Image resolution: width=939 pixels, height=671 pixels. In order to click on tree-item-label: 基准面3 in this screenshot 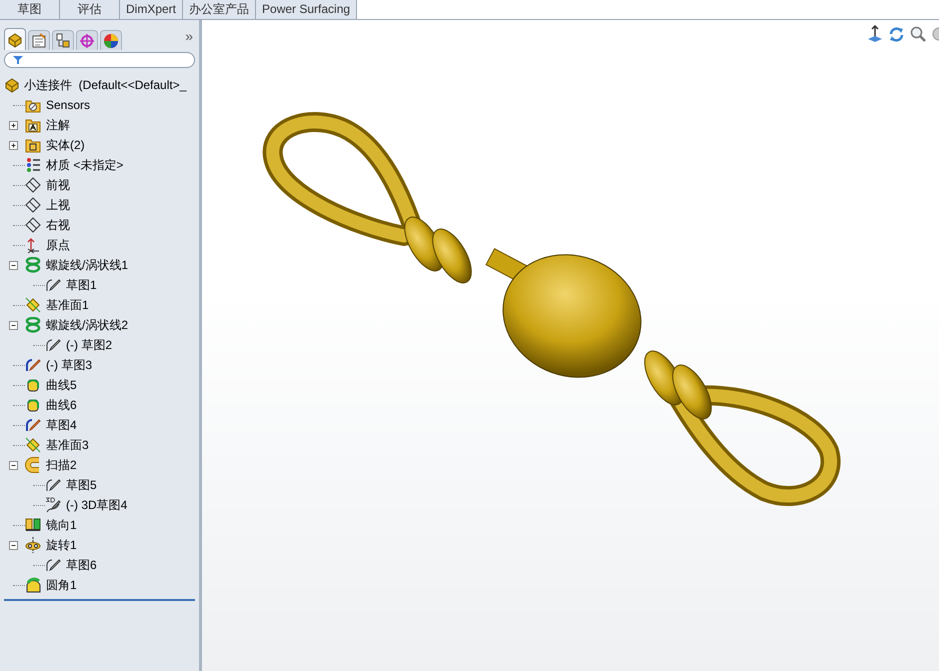, I will do `click(67, 445)`.